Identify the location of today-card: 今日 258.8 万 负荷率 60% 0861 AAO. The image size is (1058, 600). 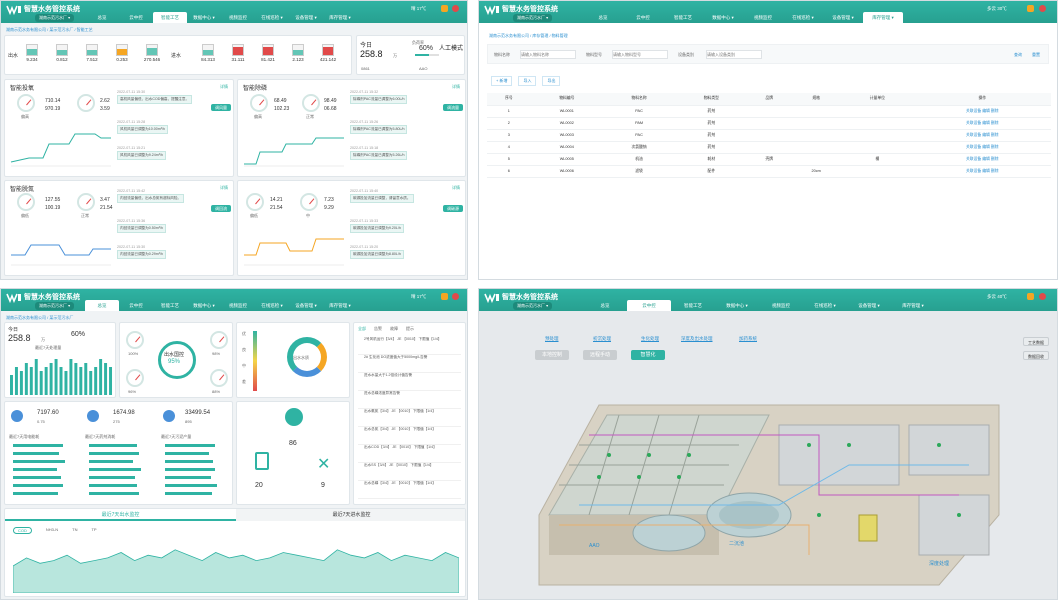
(410, 55).